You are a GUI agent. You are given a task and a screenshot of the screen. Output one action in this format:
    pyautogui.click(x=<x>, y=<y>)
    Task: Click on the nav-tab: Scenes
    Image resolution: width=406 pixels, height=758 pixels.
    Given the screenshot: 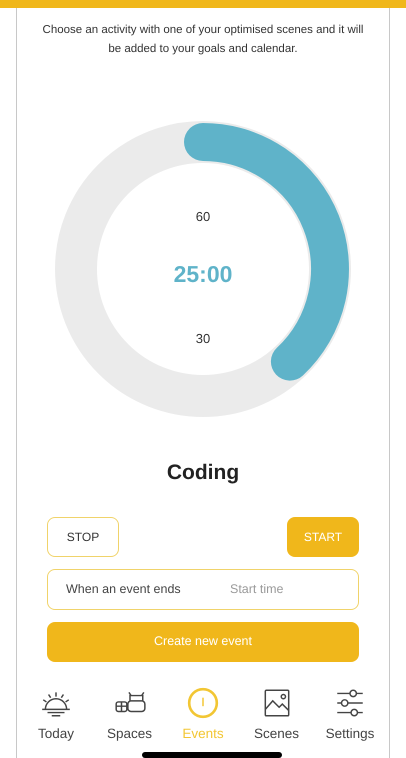 What is the action you would take?
    pyautogui.click(x=277, y=715)
    